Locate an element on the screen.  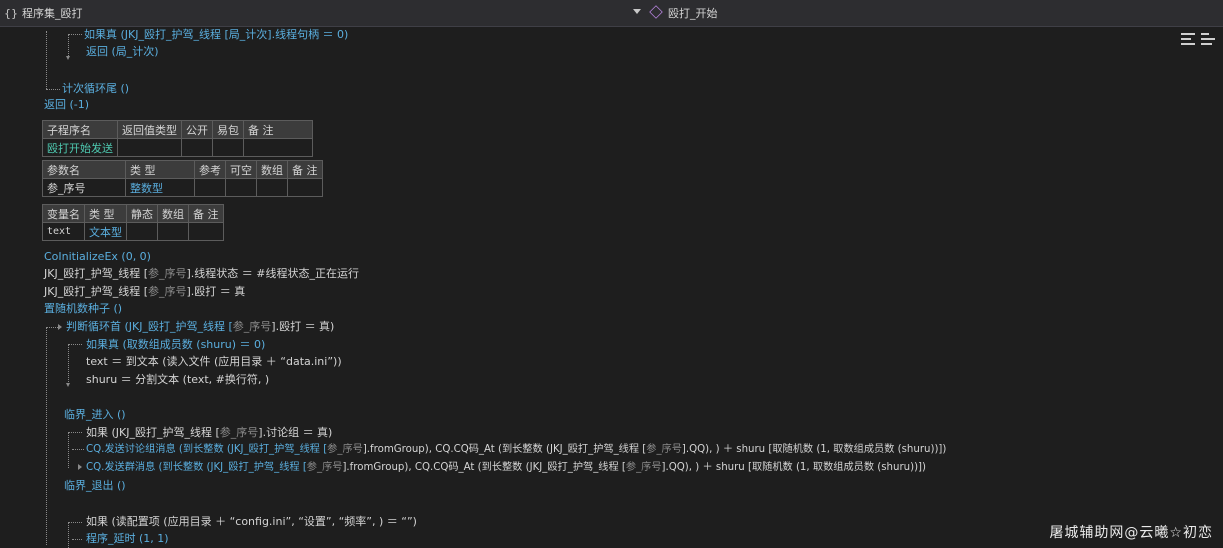
delay-call: 程序_延时 (1, 1) is located at coordinates (127, 538).